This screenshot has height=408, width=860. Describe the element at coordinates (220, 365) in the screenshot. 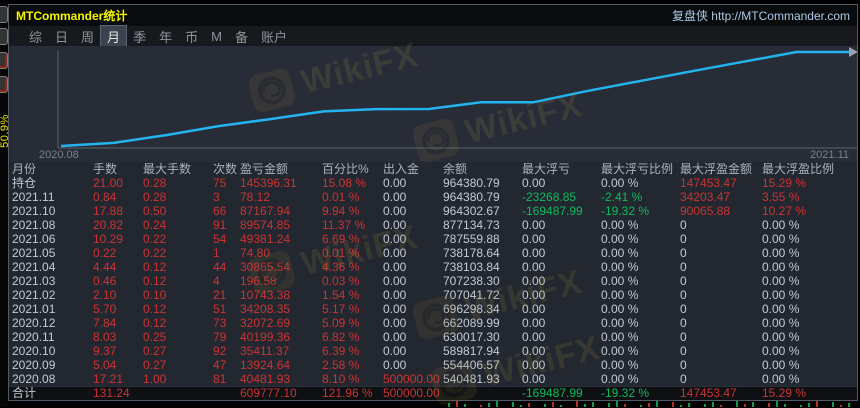

I see `table-cell: 47` at that location.